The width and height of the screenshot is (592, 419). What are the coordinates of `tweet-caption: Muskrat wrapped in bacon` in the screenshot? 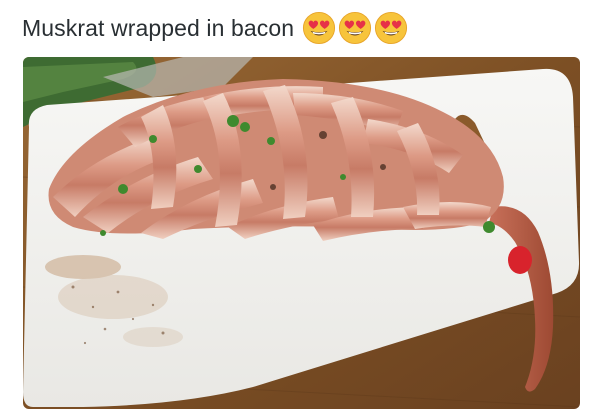 It's located at (158, 27).